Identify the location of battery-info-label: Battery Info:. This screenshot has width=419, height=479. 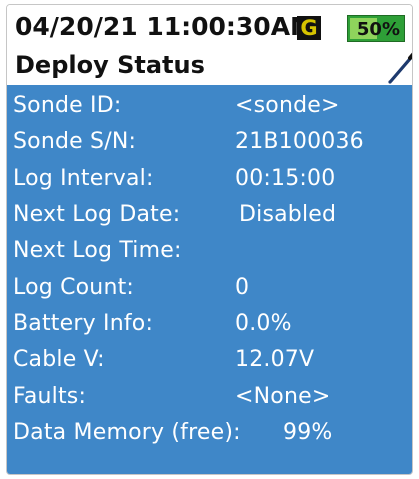
(83, 323).